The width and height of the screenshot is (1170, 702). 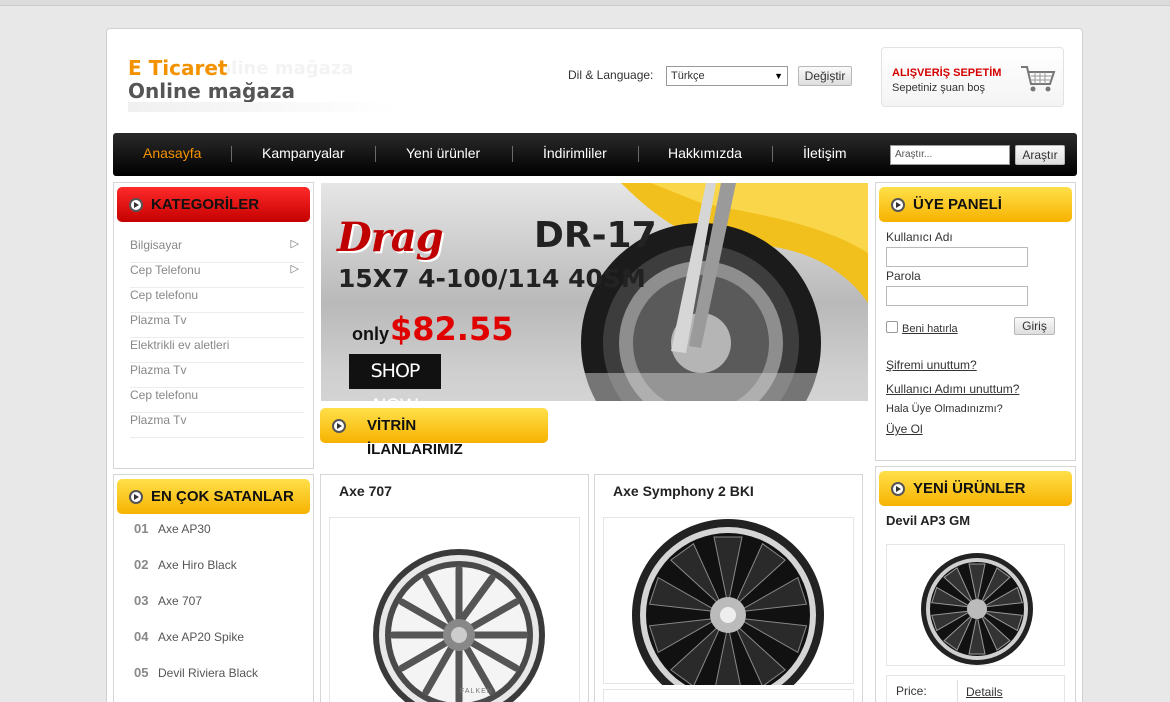 What do you see at coordinates (180, 601) in the screenshot?
I see `best-seller-link: Axe 707` at bounding box center [180, 601].